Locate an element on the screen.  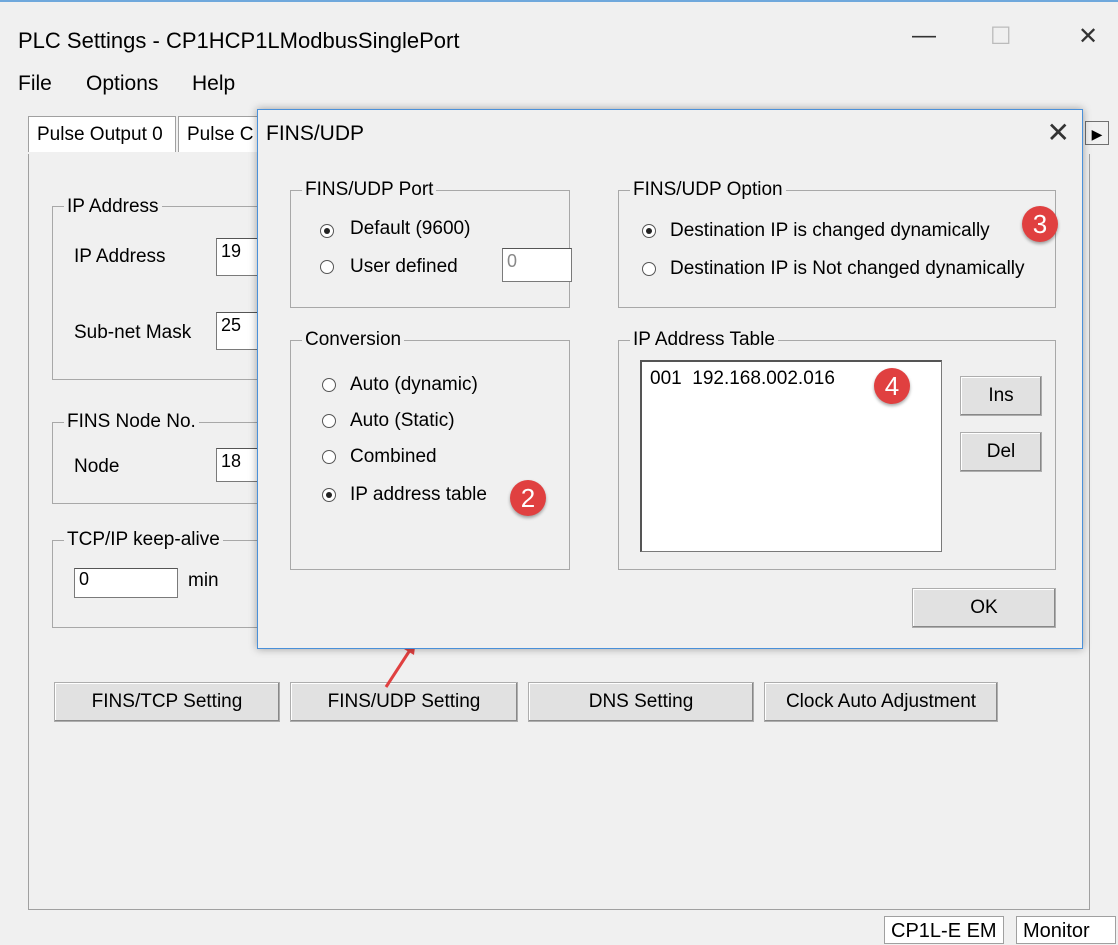
menu-help: Help is located at coordinates (213, 84).